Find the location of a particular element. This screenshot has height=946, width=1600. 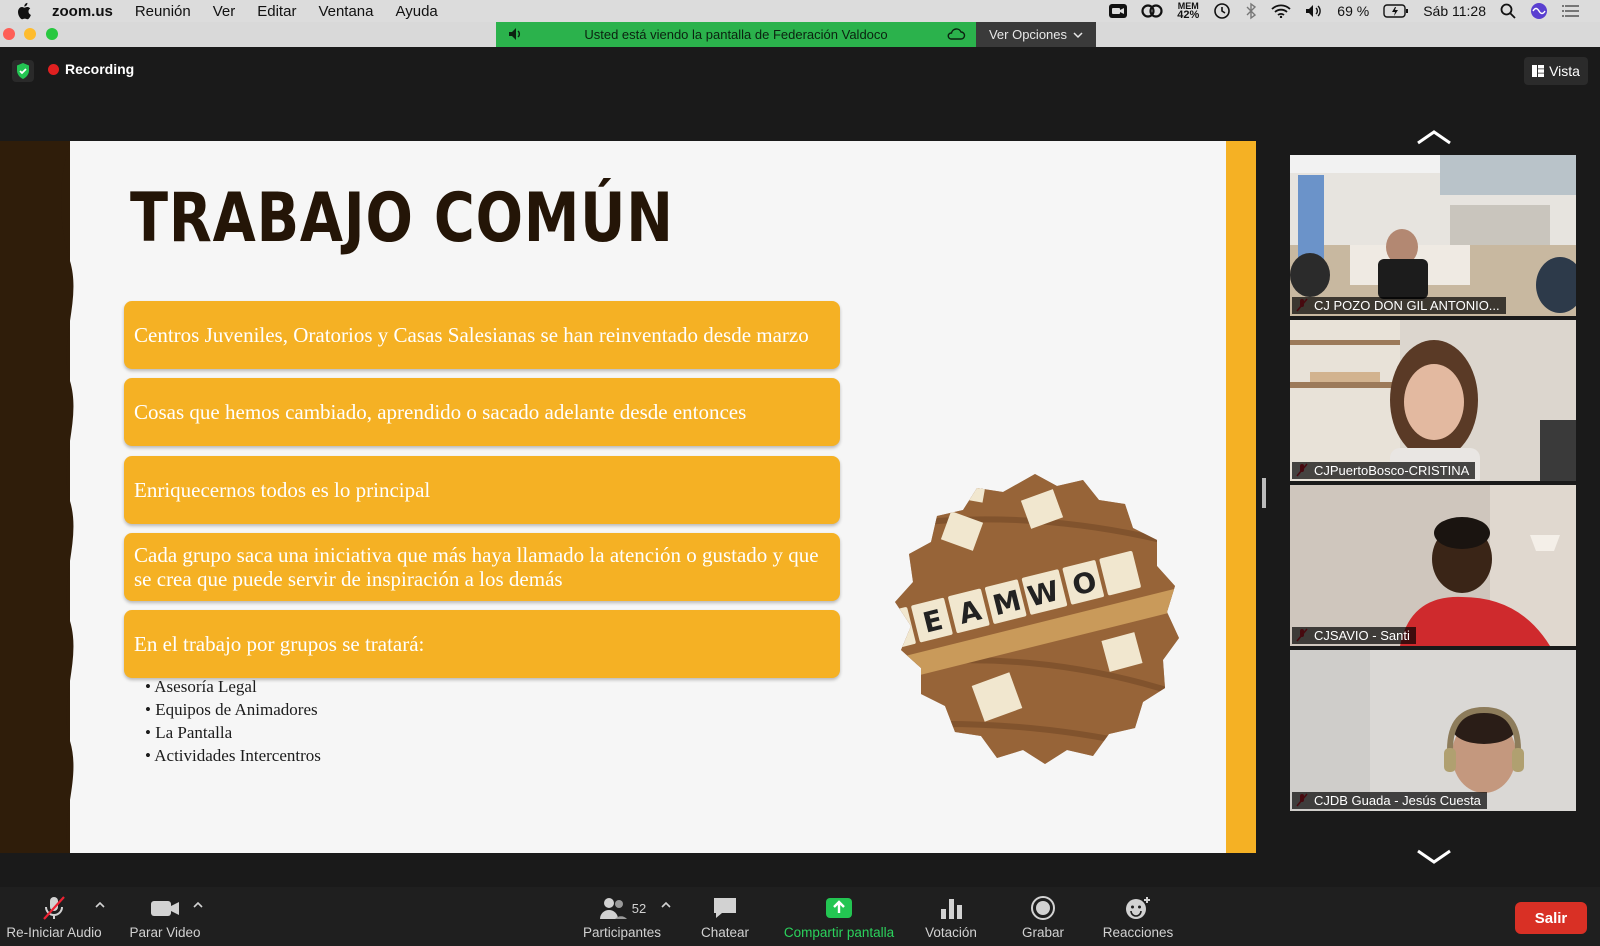

reactions-smiley-icon is located at coordinates (1138, 908).